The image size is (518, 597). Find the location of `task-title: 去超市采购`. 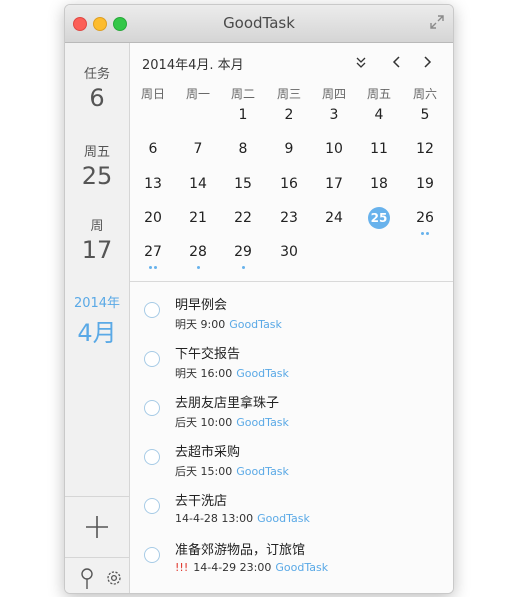

task-title: 去超市采购 is located at coordinates (208, 452).